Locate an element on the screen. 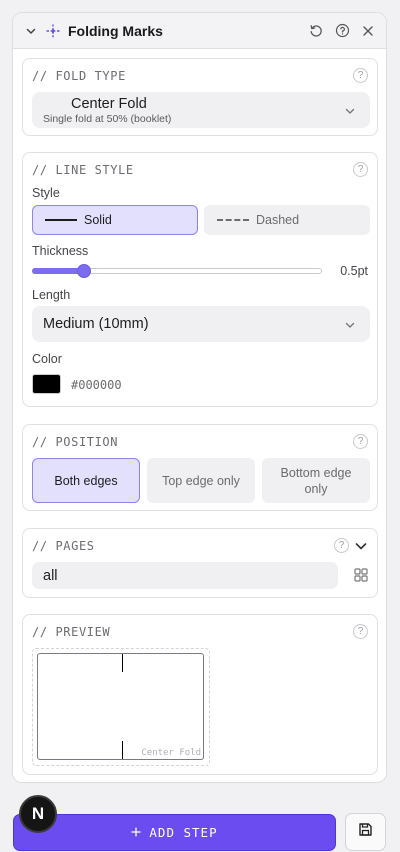  style-label: Style is located at coordinates (46, 193).